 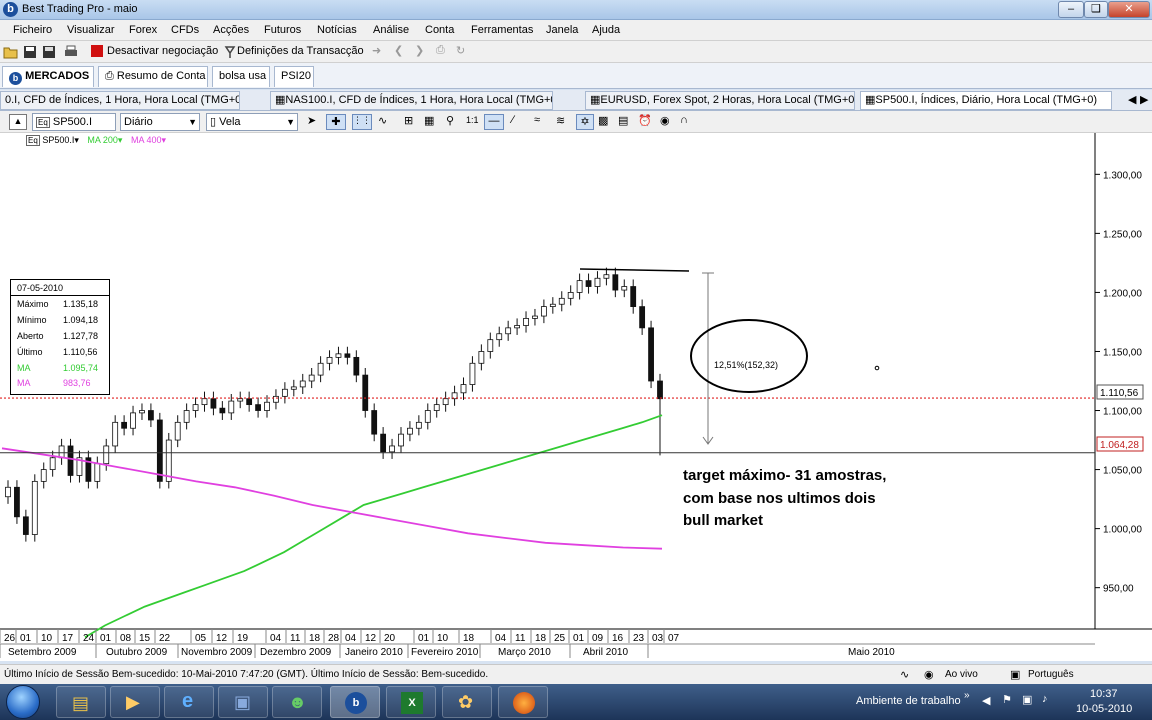 I want to click on cursor-icon: ➜, so click(x=376, y=50).